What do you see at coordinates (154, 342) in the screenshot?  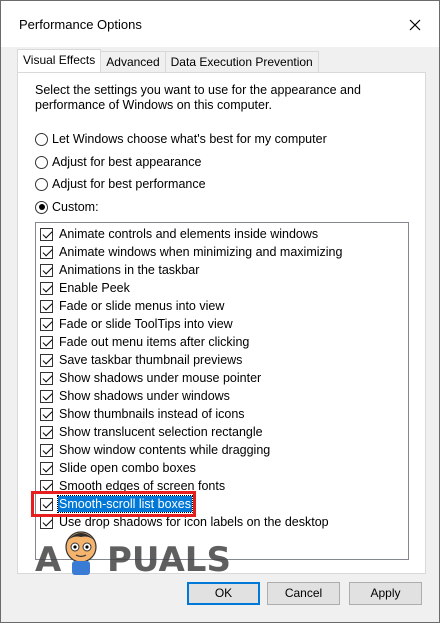 I see `item-label: Fade out menu items after clicking` at bounding box center [154, 342].